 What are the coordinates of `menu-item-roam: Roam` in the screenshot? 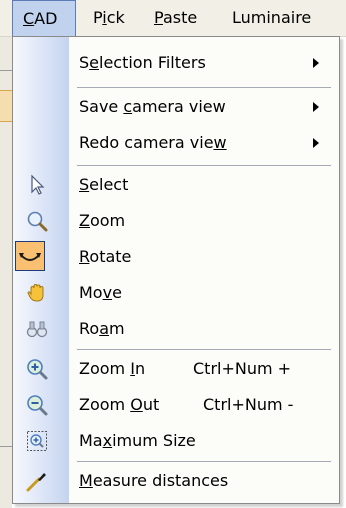 It's located at (176, 329).